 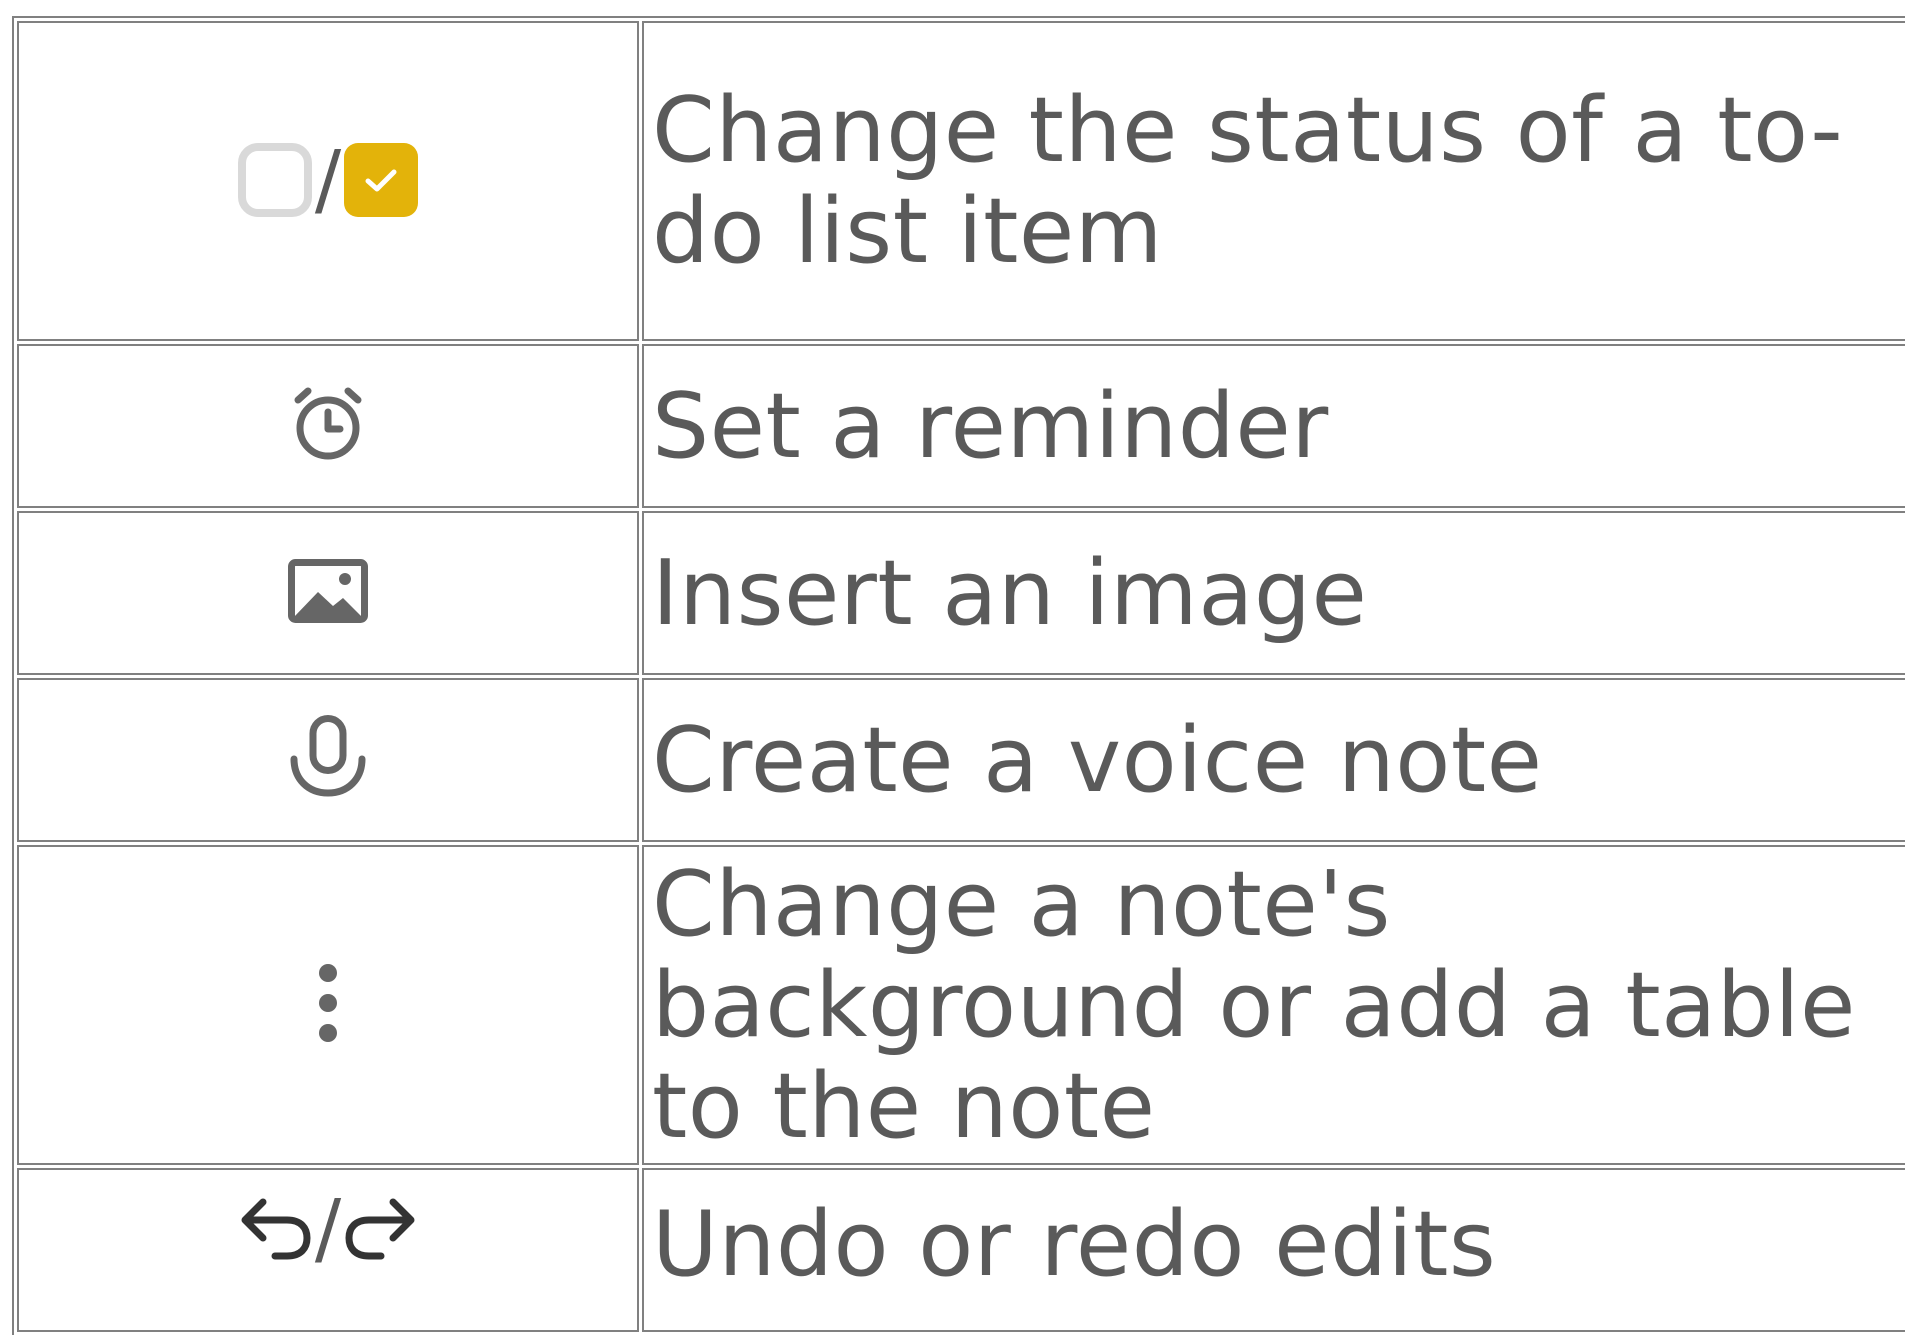 I want to click on table-row: Create a voice note, so click(x=961, y=760).